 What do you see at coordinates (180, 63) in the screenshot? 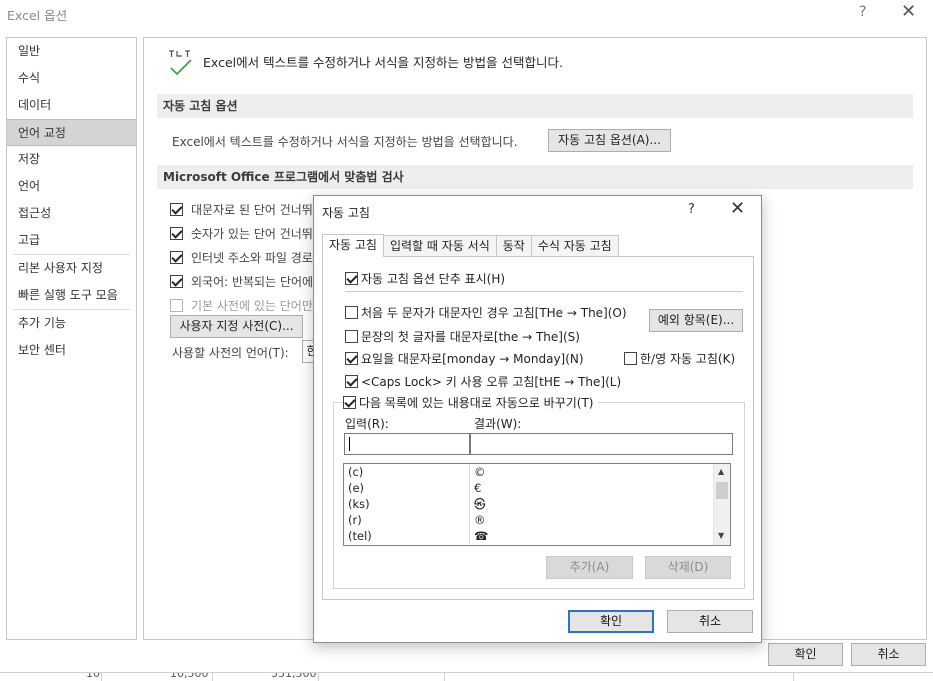
I see `proofing-check-icon` at bounding box center [180, 63].